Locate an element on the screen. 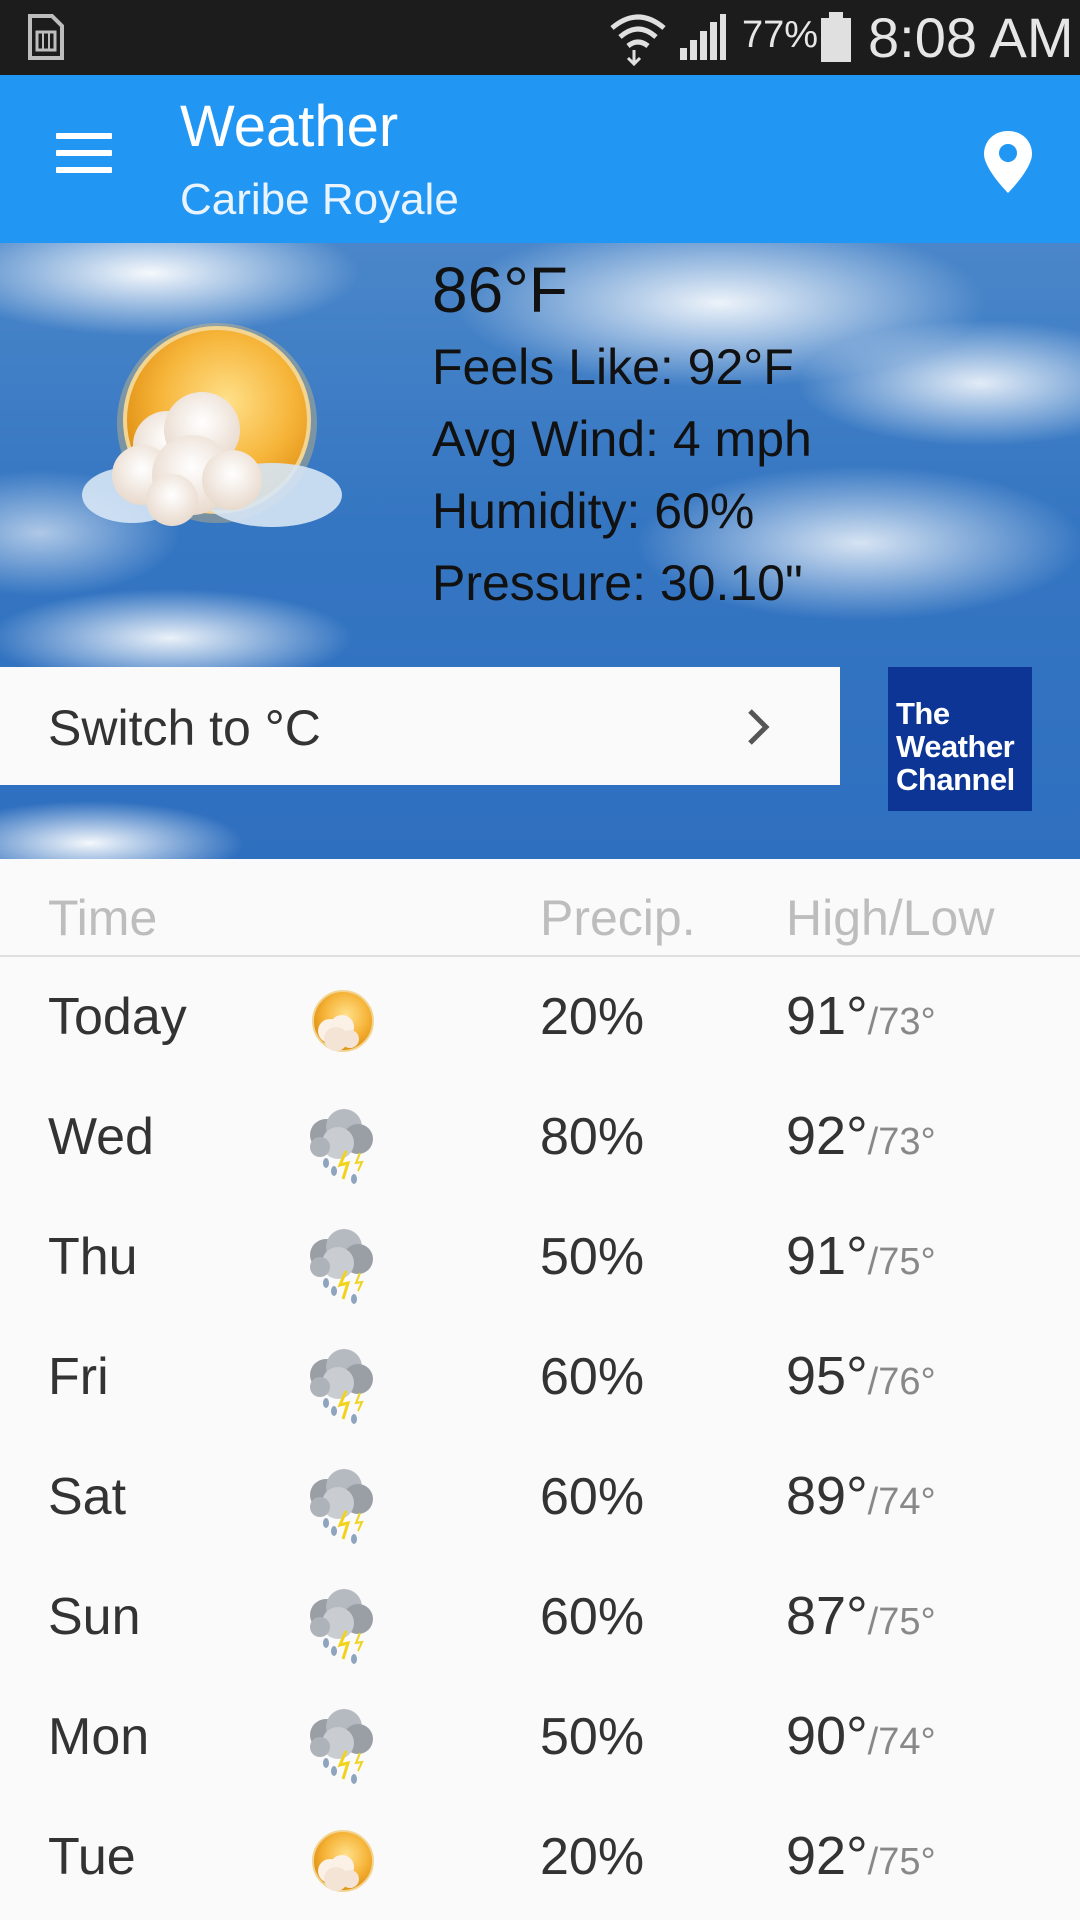  avg-wind: Avg Wind: 4 mph is located at coordinates (622, 439).